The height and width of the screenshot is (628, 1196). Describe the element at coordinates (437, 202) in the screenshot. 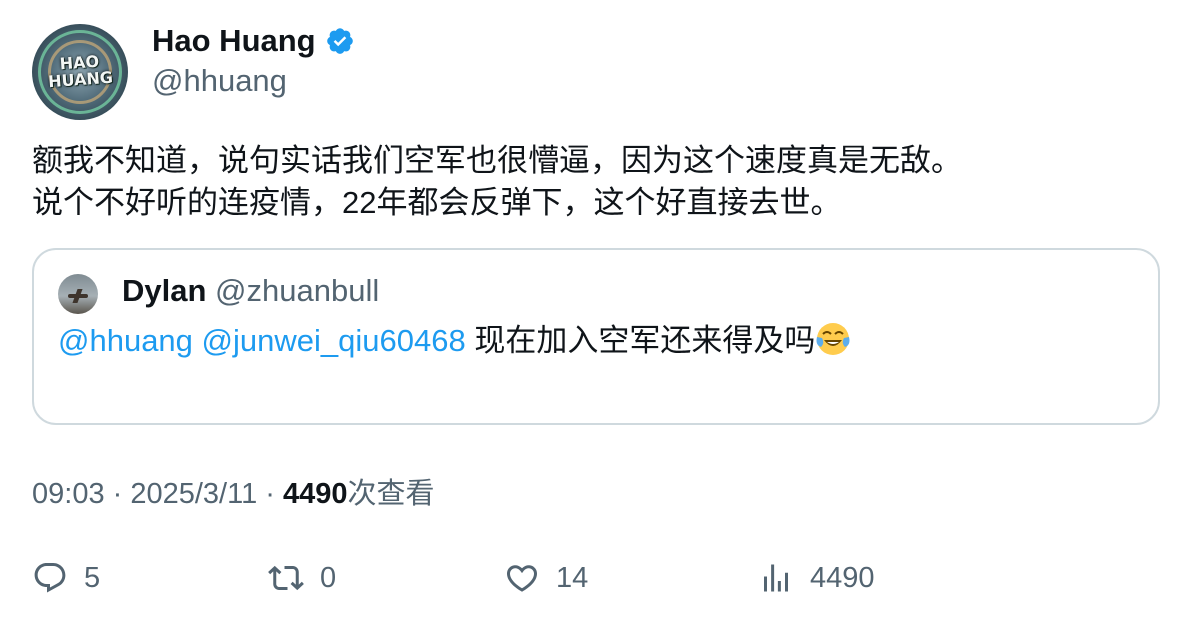

I see `tweet-line: 说个不好听的连疫情，22年都会反弹下，这个好直接去世。` at that location.